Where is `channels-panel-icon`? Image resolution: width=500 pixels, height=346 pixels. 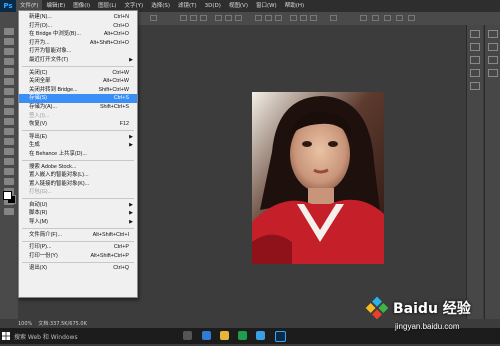
channels-panel-icon is located at coordinates (493, 47).